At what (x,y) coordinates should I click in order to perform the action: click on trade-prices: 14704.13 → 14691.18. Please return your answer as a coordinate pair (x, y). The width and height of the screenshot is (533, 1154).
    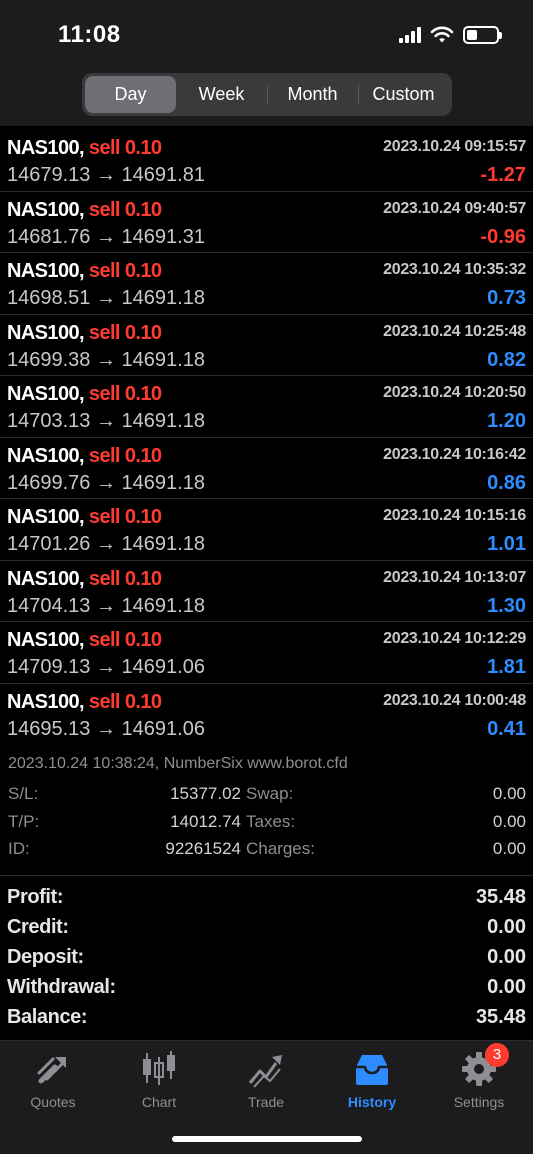
    Looking at the image, I should click on (106, 605).